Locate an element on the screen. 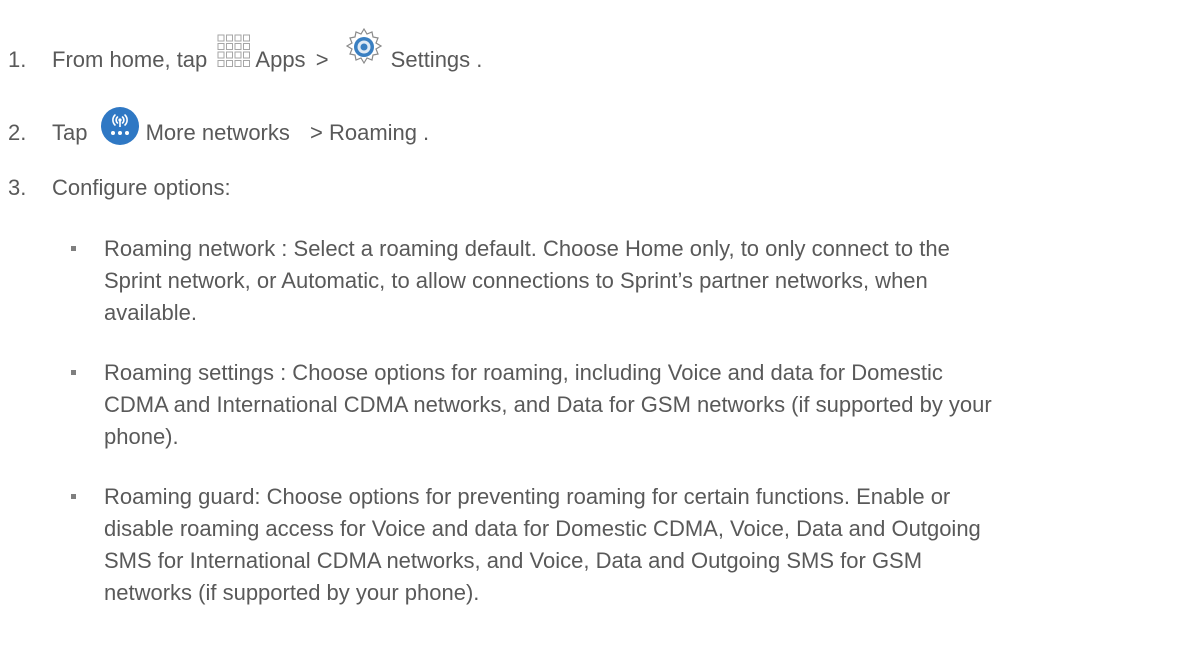 This screenshot has width=1193, height=645. step-number: 2. is located at coordinates (17, 132).